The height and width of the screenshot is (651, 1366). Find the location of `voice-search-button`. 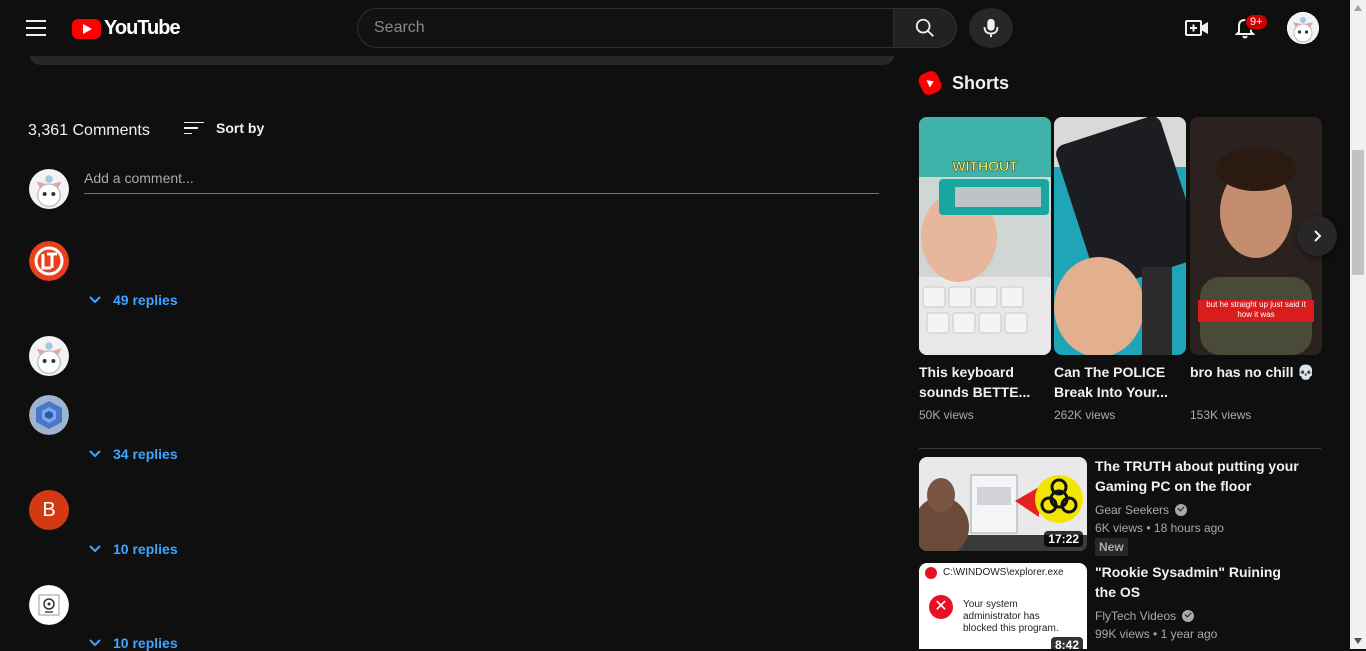

voice-search-button is located at coordinates (991, 28).